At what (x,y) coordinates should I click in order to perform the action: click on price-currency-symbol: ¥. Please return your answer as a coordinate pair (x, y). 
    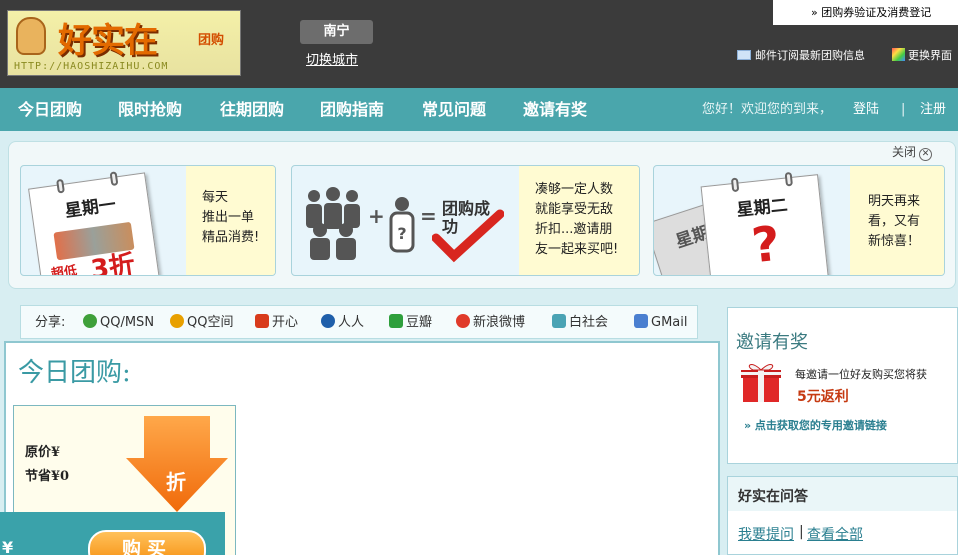
    Looking at the image, I should click on (8, 546).